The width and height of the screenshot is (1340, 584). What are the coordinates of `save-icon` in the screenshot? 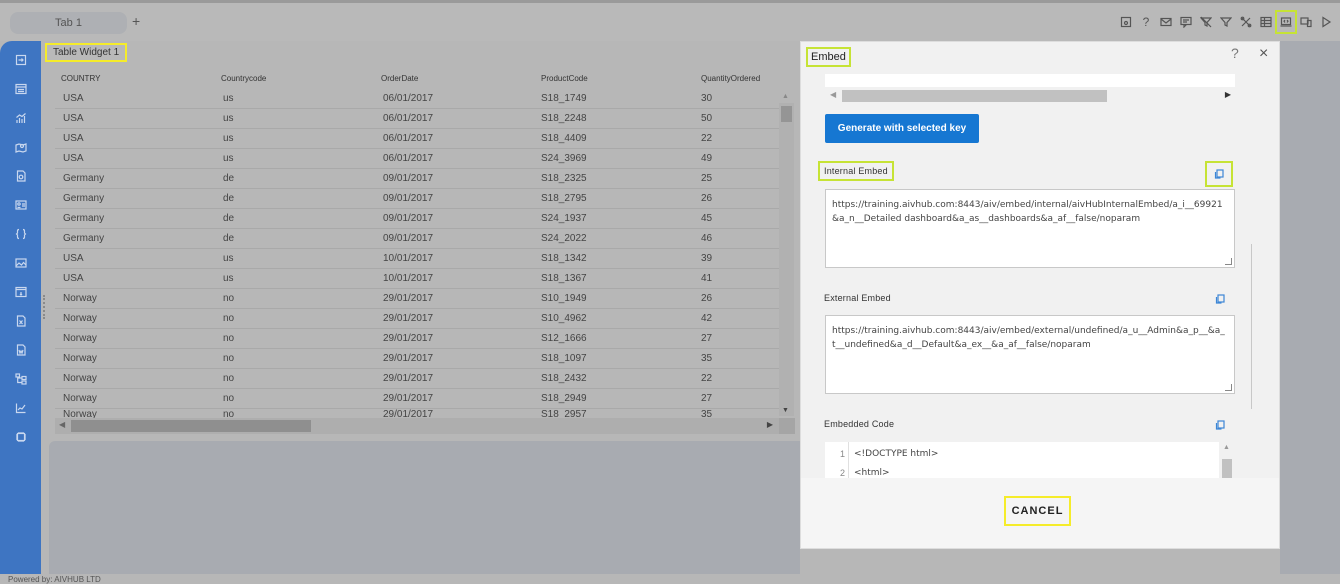 It's located at (1126, 22).